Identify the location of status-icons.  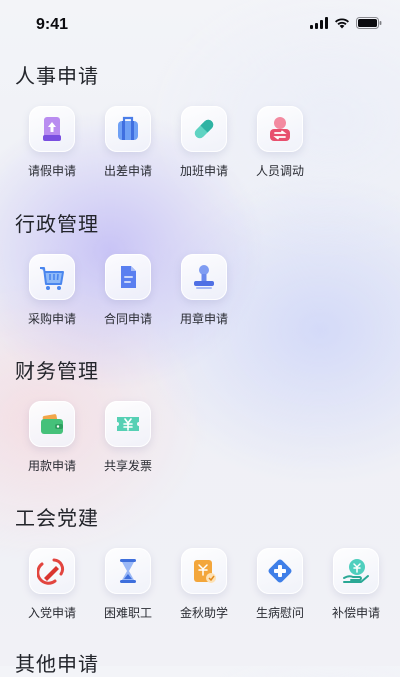
(346, 23).